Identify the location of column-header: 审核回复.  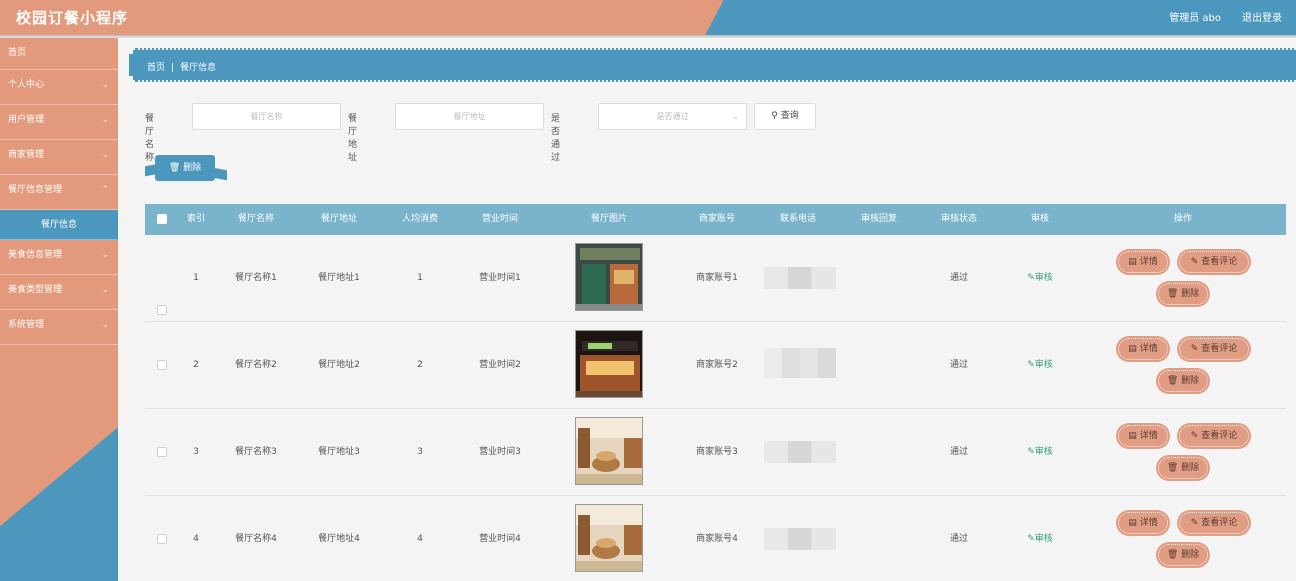
(878, 219).